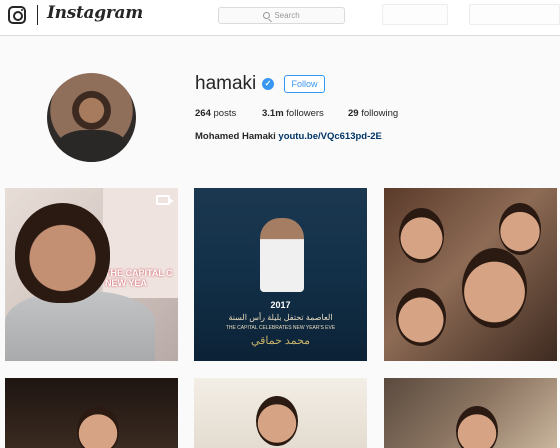  What do you see at coordinates (37, 15) in the screenshot?
I see `logo-divider` at bounding box center [37, 15].